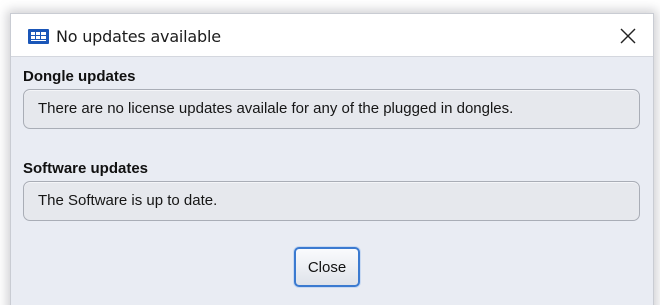  I want to click on dongle-updates-heading: Dongle updates, so click(79, 76).